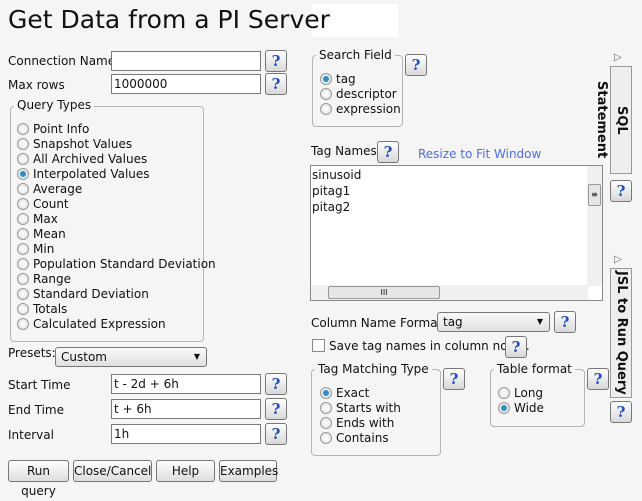  I want to click on help-button: Help, so click(185, 471).